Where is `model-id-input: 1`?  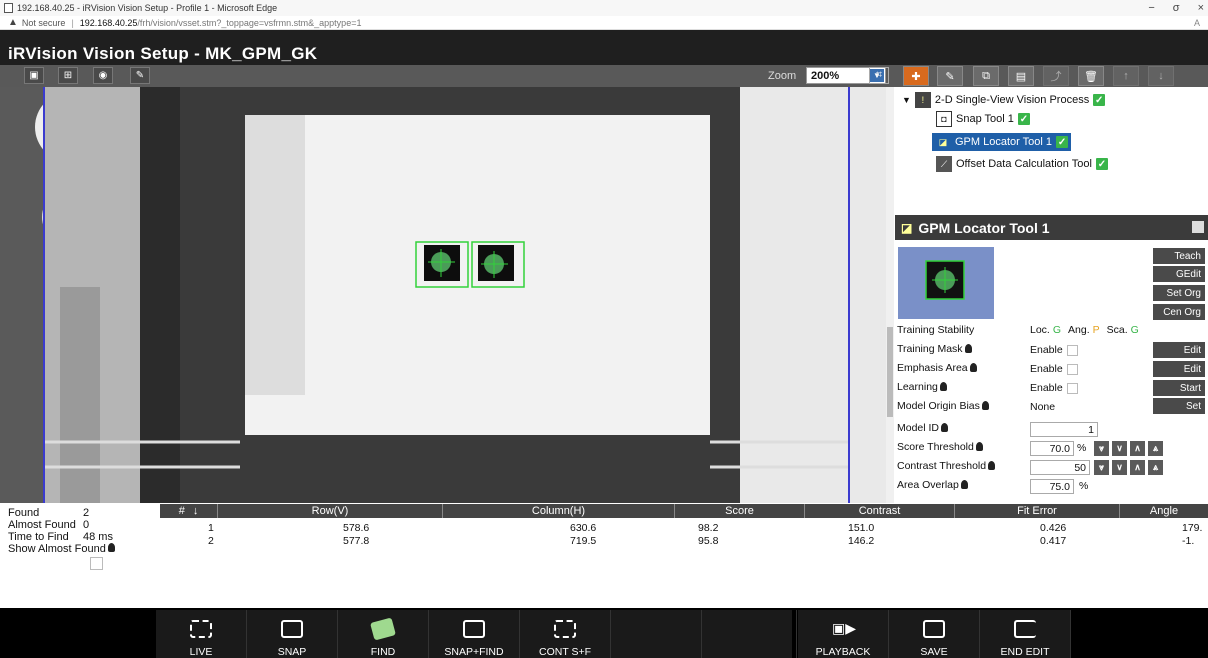
model-id-input: 1 is located at coordinates (1064, 429).